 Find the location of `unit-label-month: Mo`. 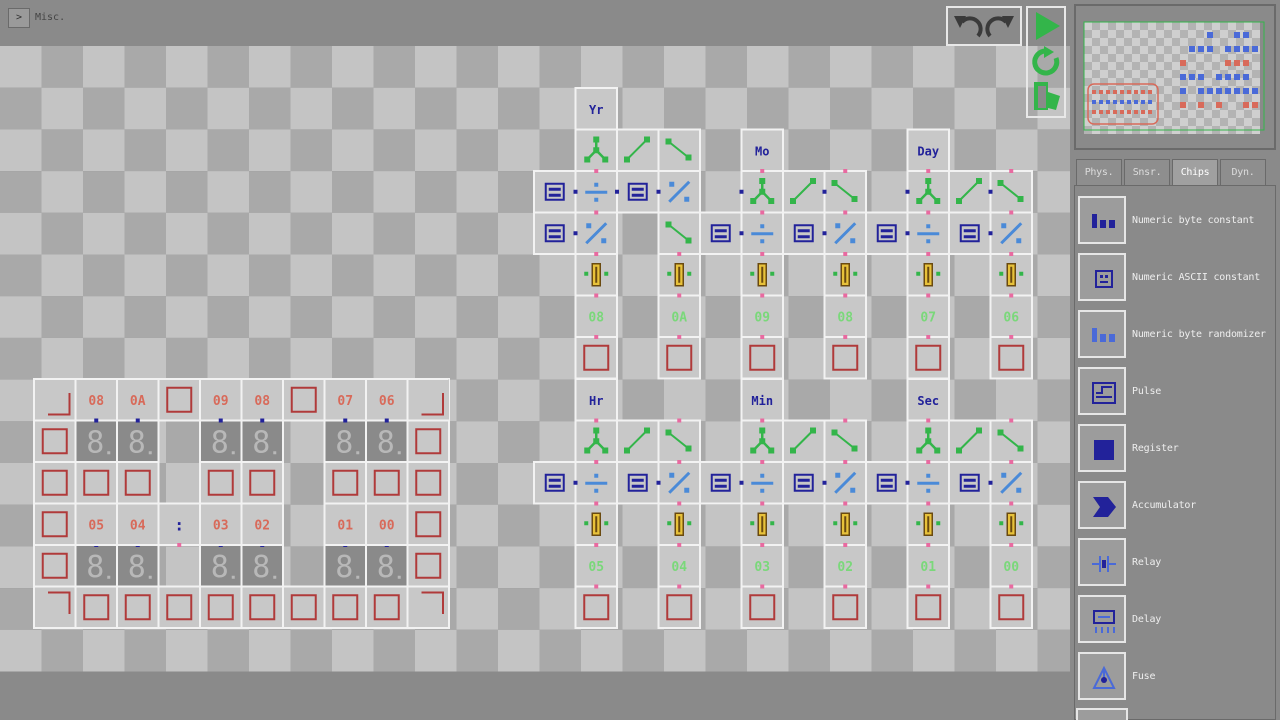

unit-label-month: Mo is located at coordinates (763, 151).